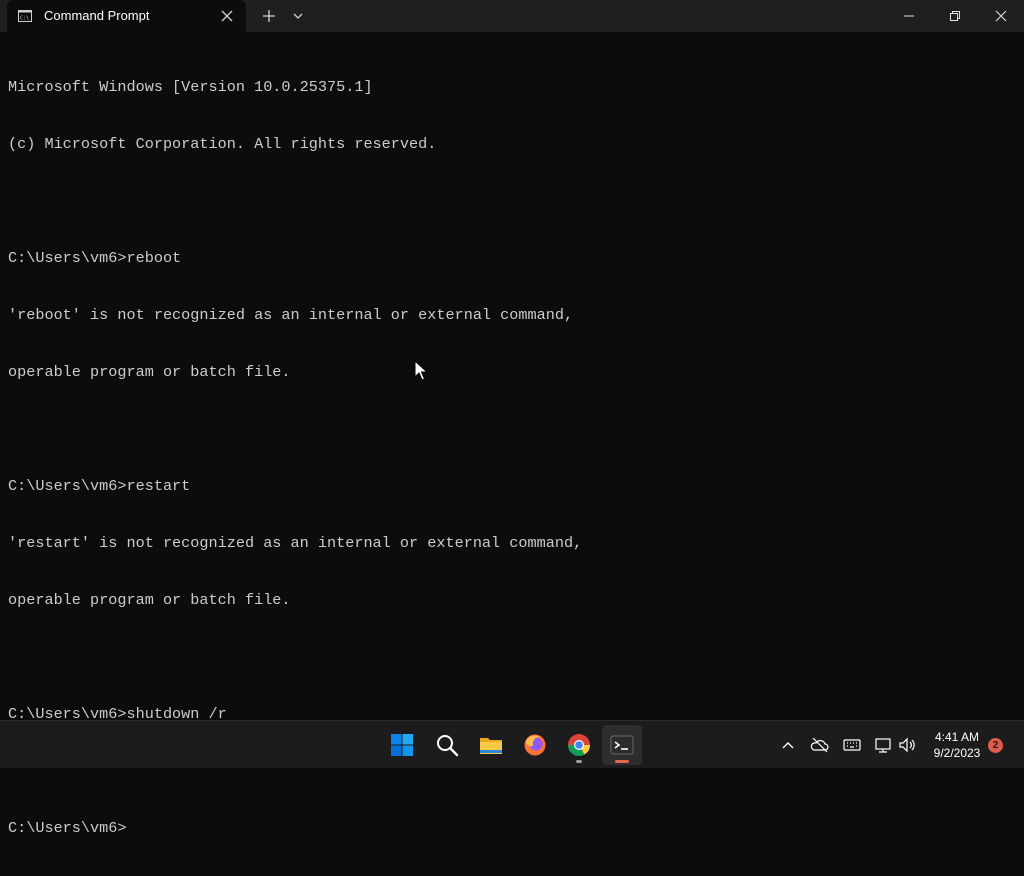 The height and width of the screenshot is (876, 1024). What do you see at coordinates (99, 486) in the screenshot?
I see `console-line: C:\Users\vm6>restart` at bounding box center [99, 486].